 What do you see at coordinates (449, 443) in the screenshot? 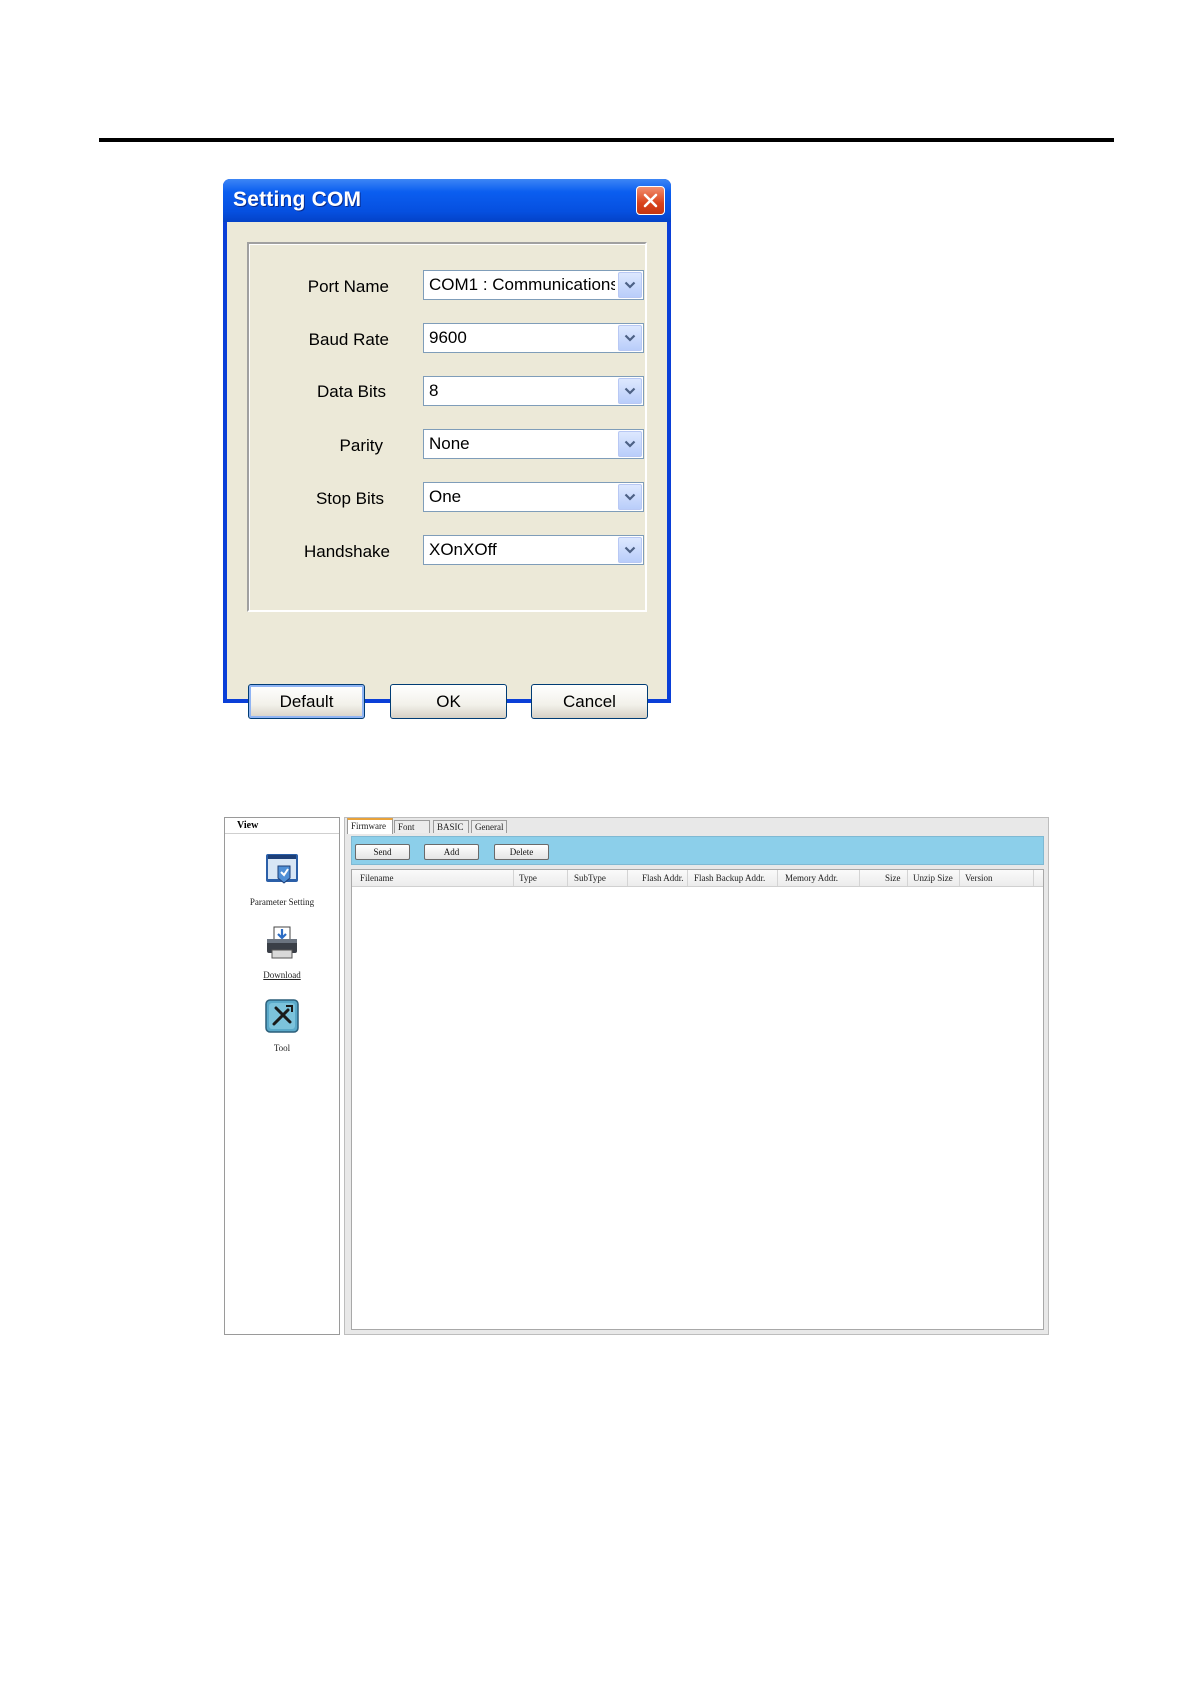
I see `parity-value: None` at bounding box center [449, 443].